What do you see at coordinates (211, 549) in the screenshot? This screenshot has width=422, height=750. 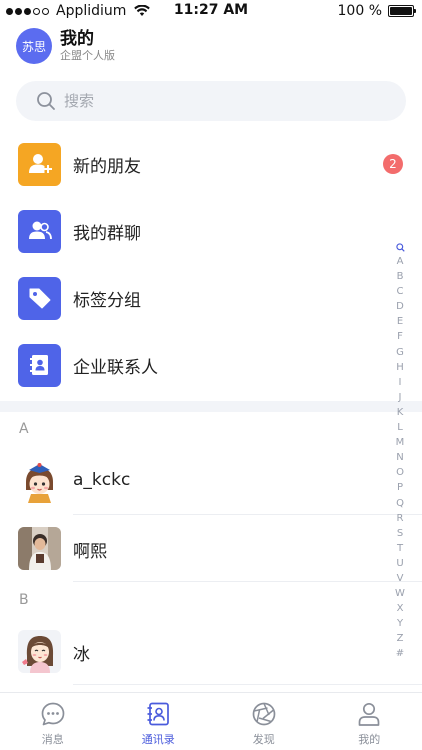 I see `contact-row-a-xi: 啊熙` at bounding box center [211, 549].